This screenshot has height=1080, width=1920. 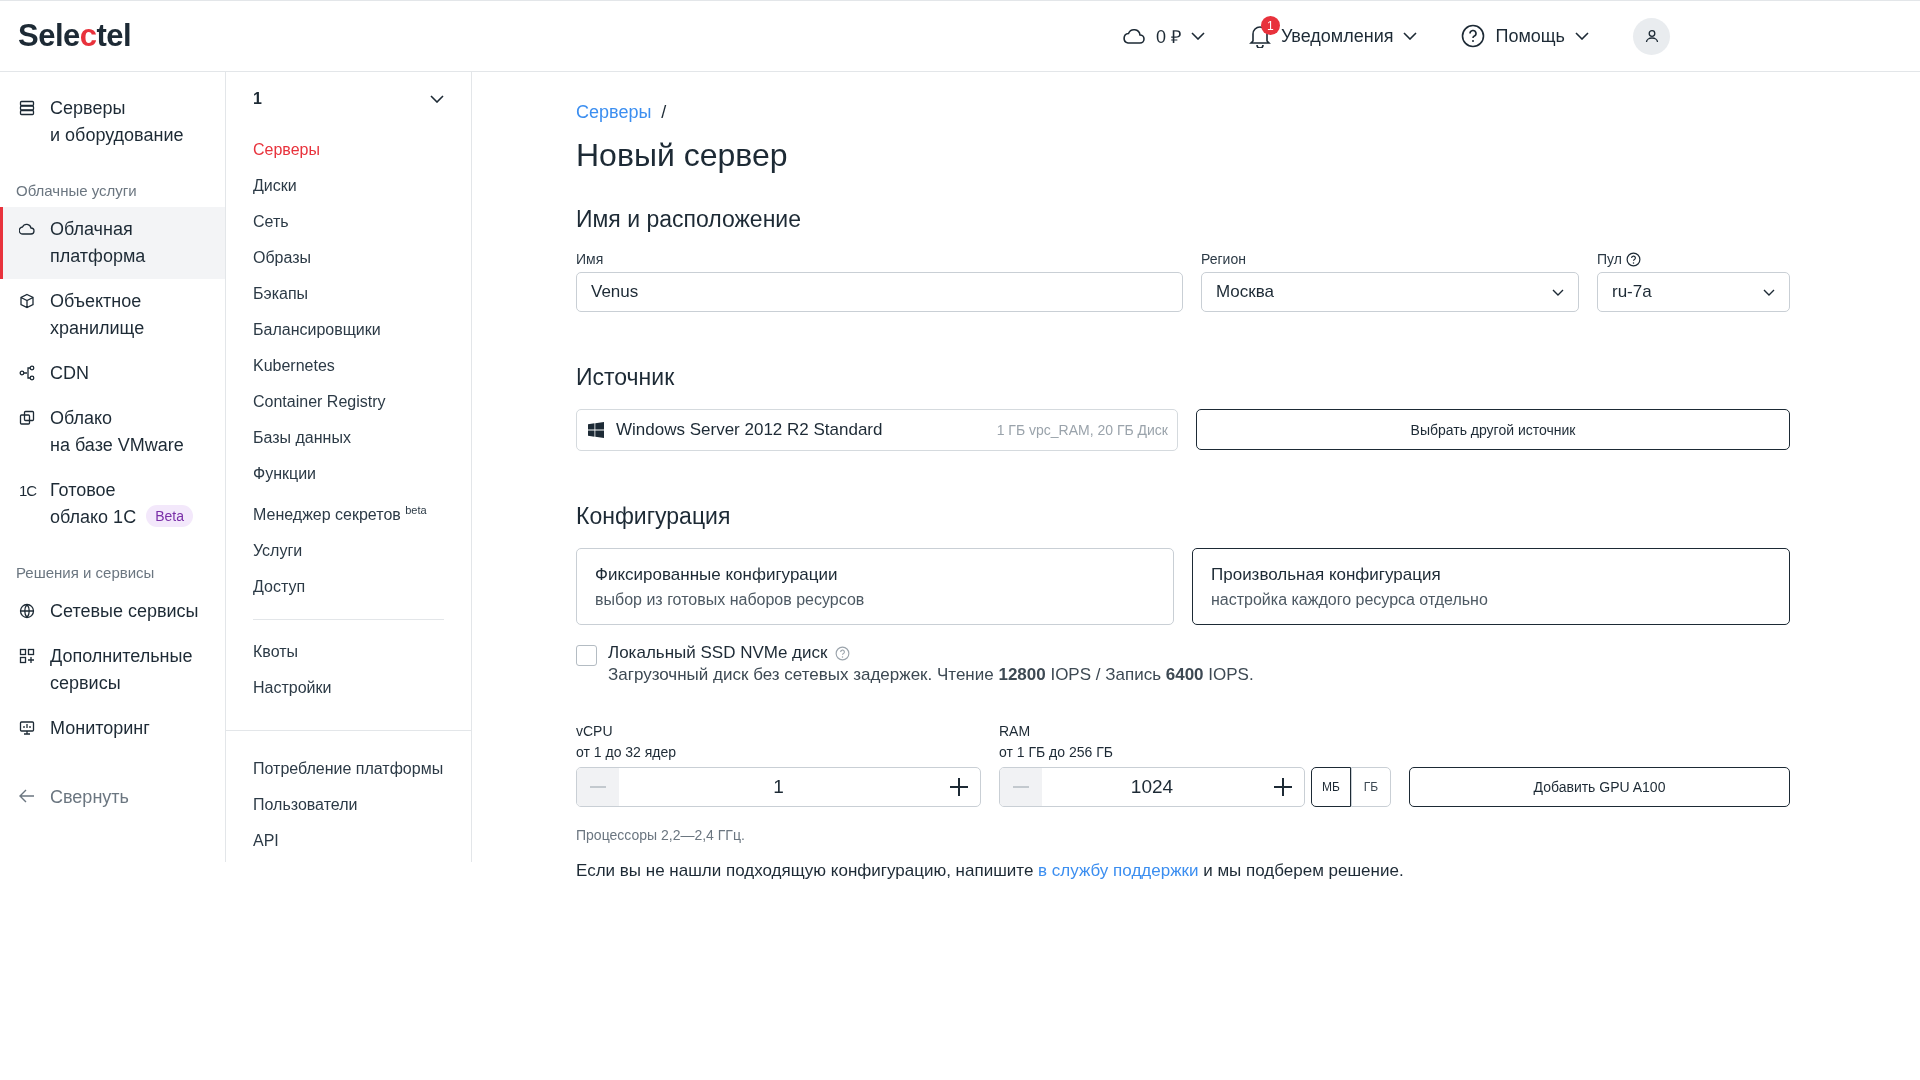 I want to click on sidebar-section-heading: Облачные услуги, so click(x=76, y=191).